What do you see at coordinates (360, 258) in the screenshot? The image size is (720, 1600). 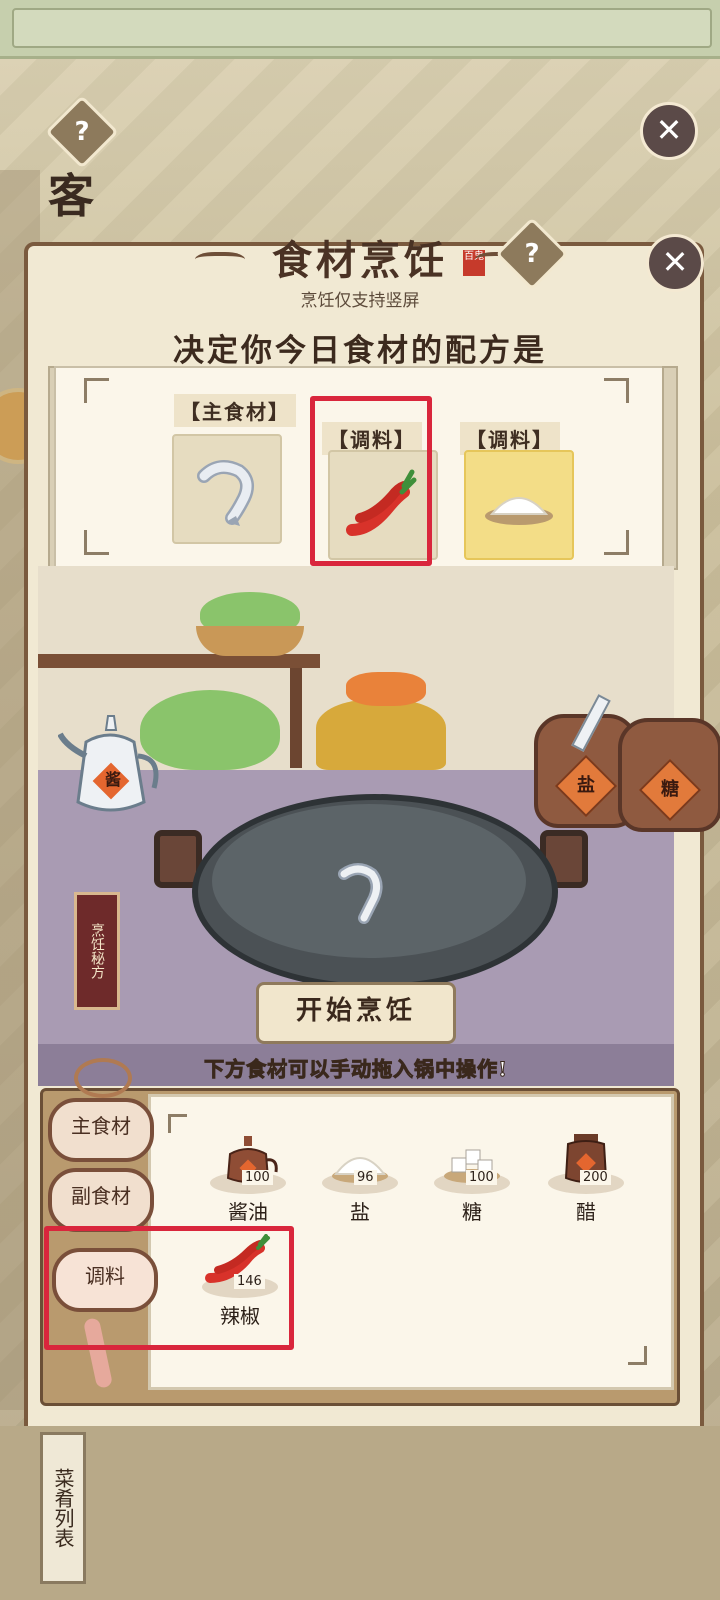 I see `panel-title: 食材烹饪 百鬼` at bounding box center [360, 258].